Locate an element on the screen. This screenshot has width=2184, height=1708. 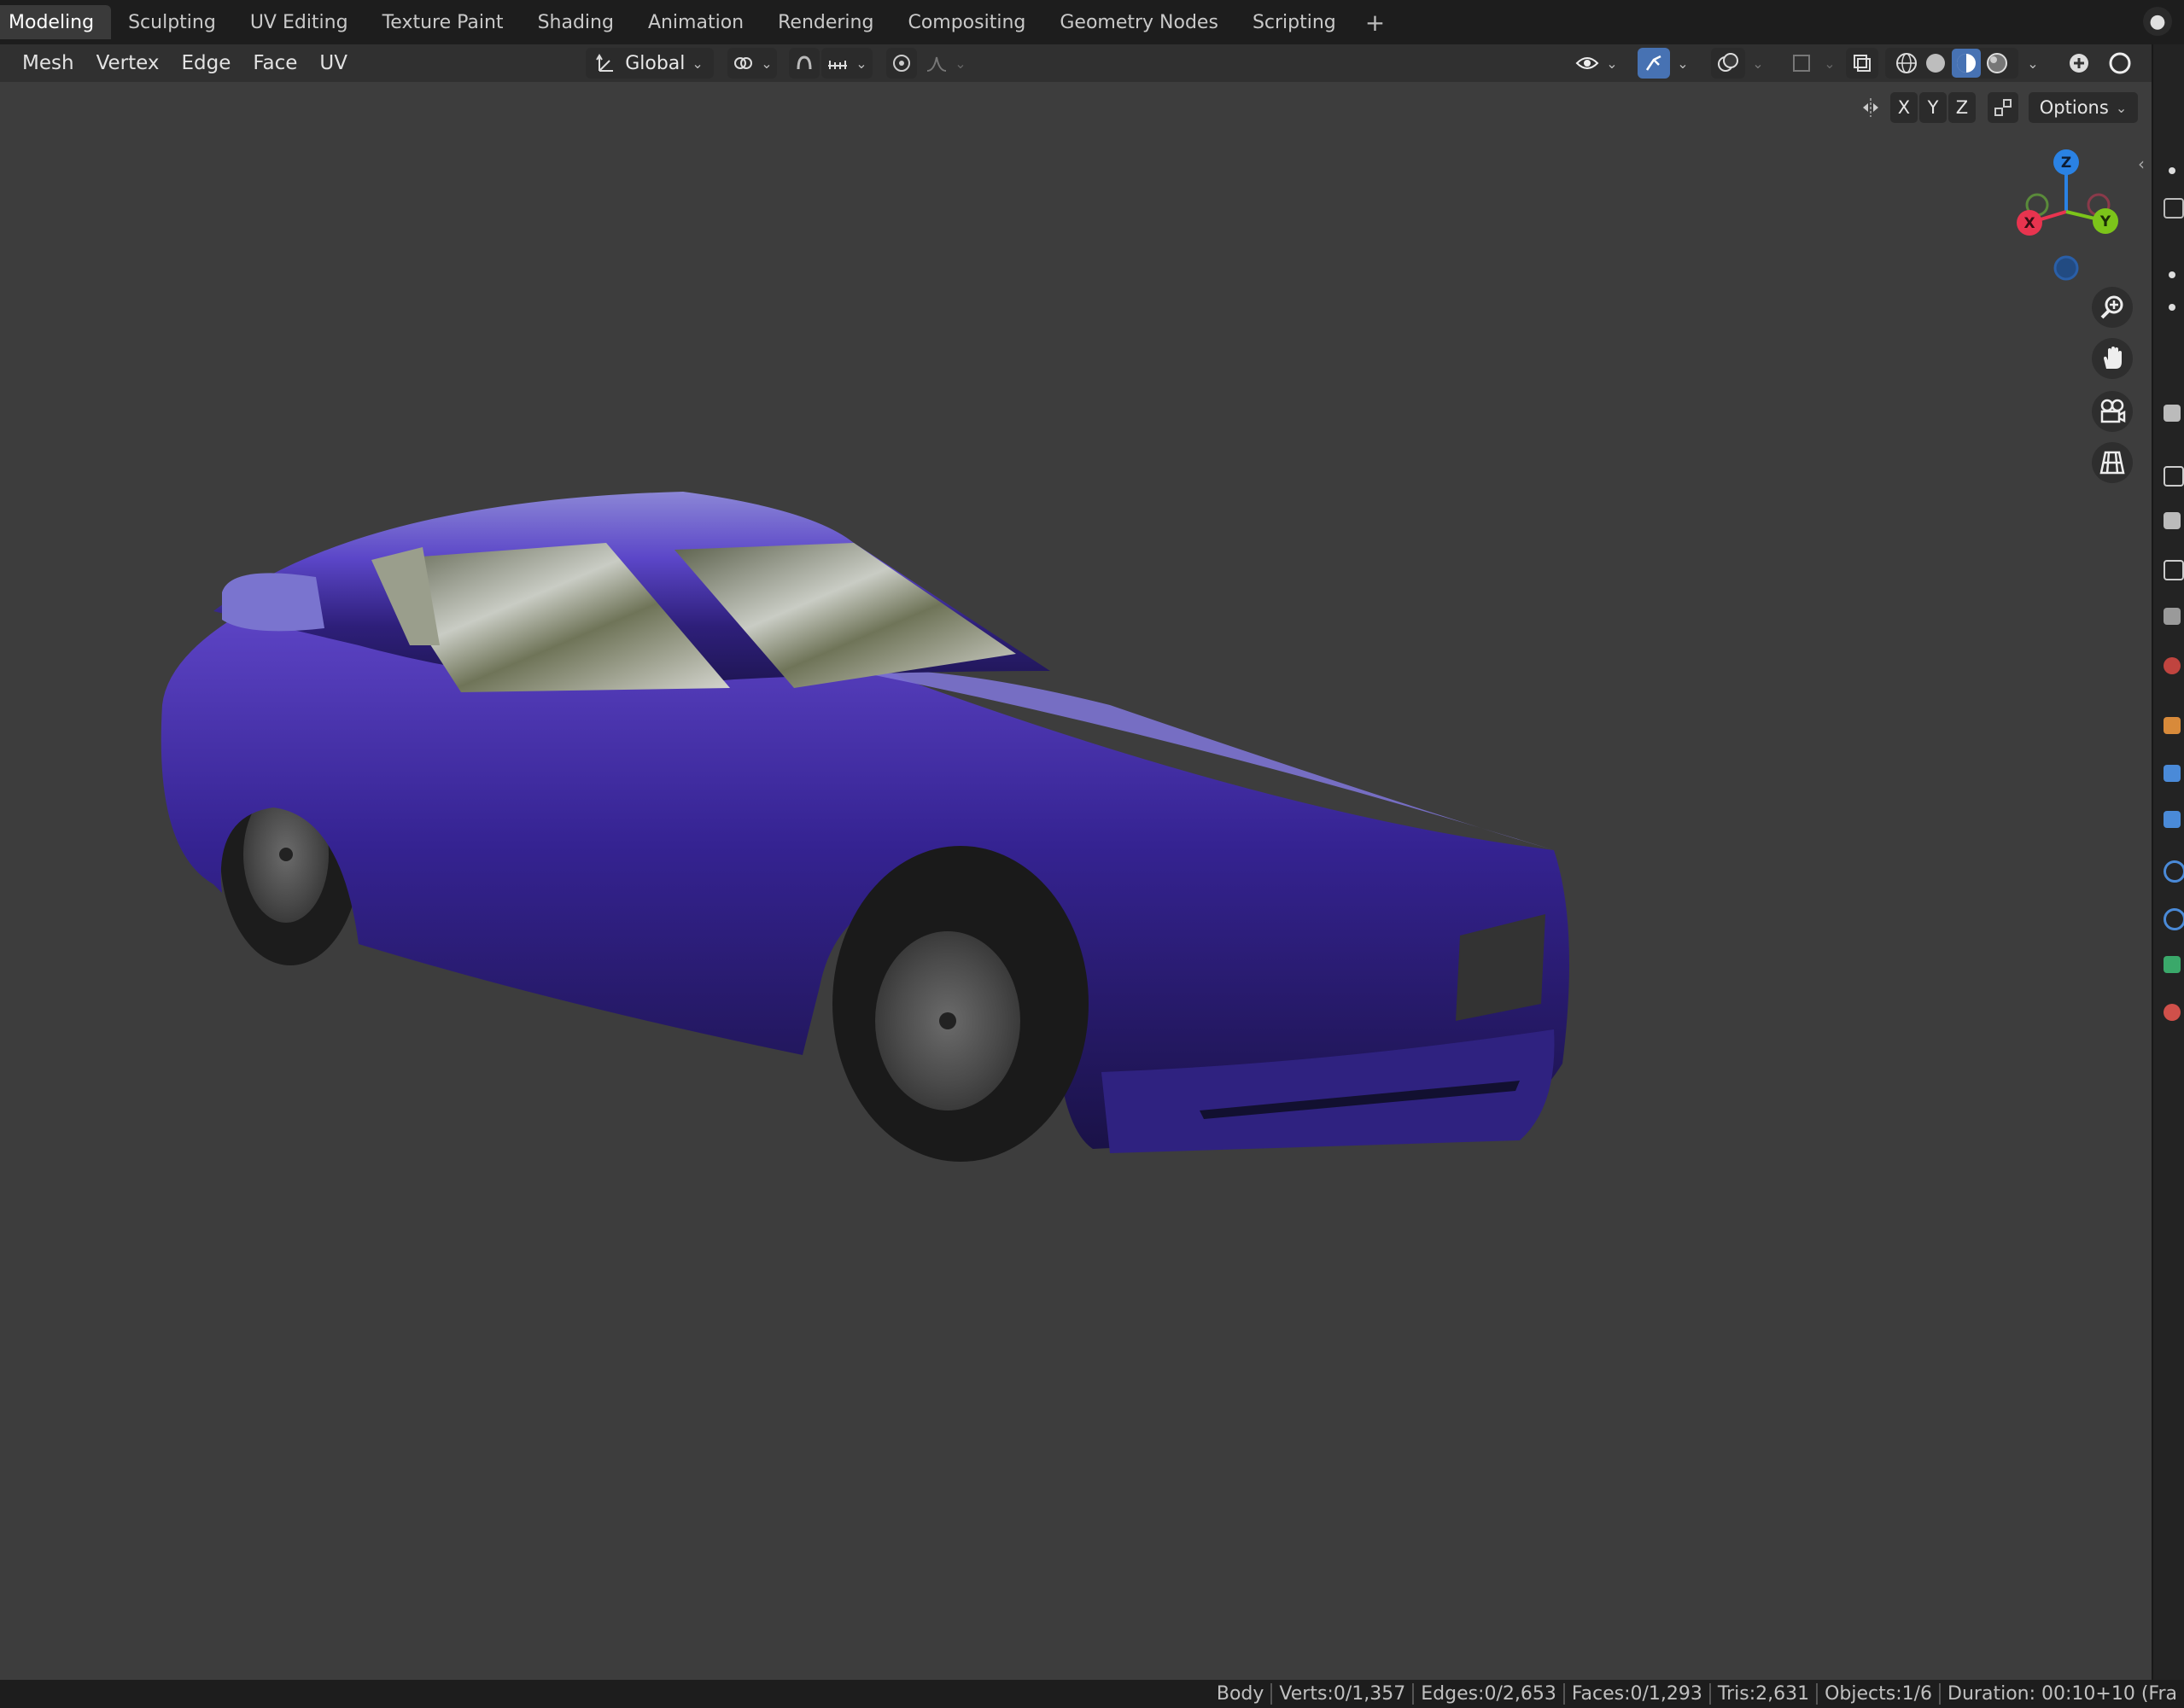
transform-orientation-dropdown: Global ⌄ is located at coordinates (650, 64).